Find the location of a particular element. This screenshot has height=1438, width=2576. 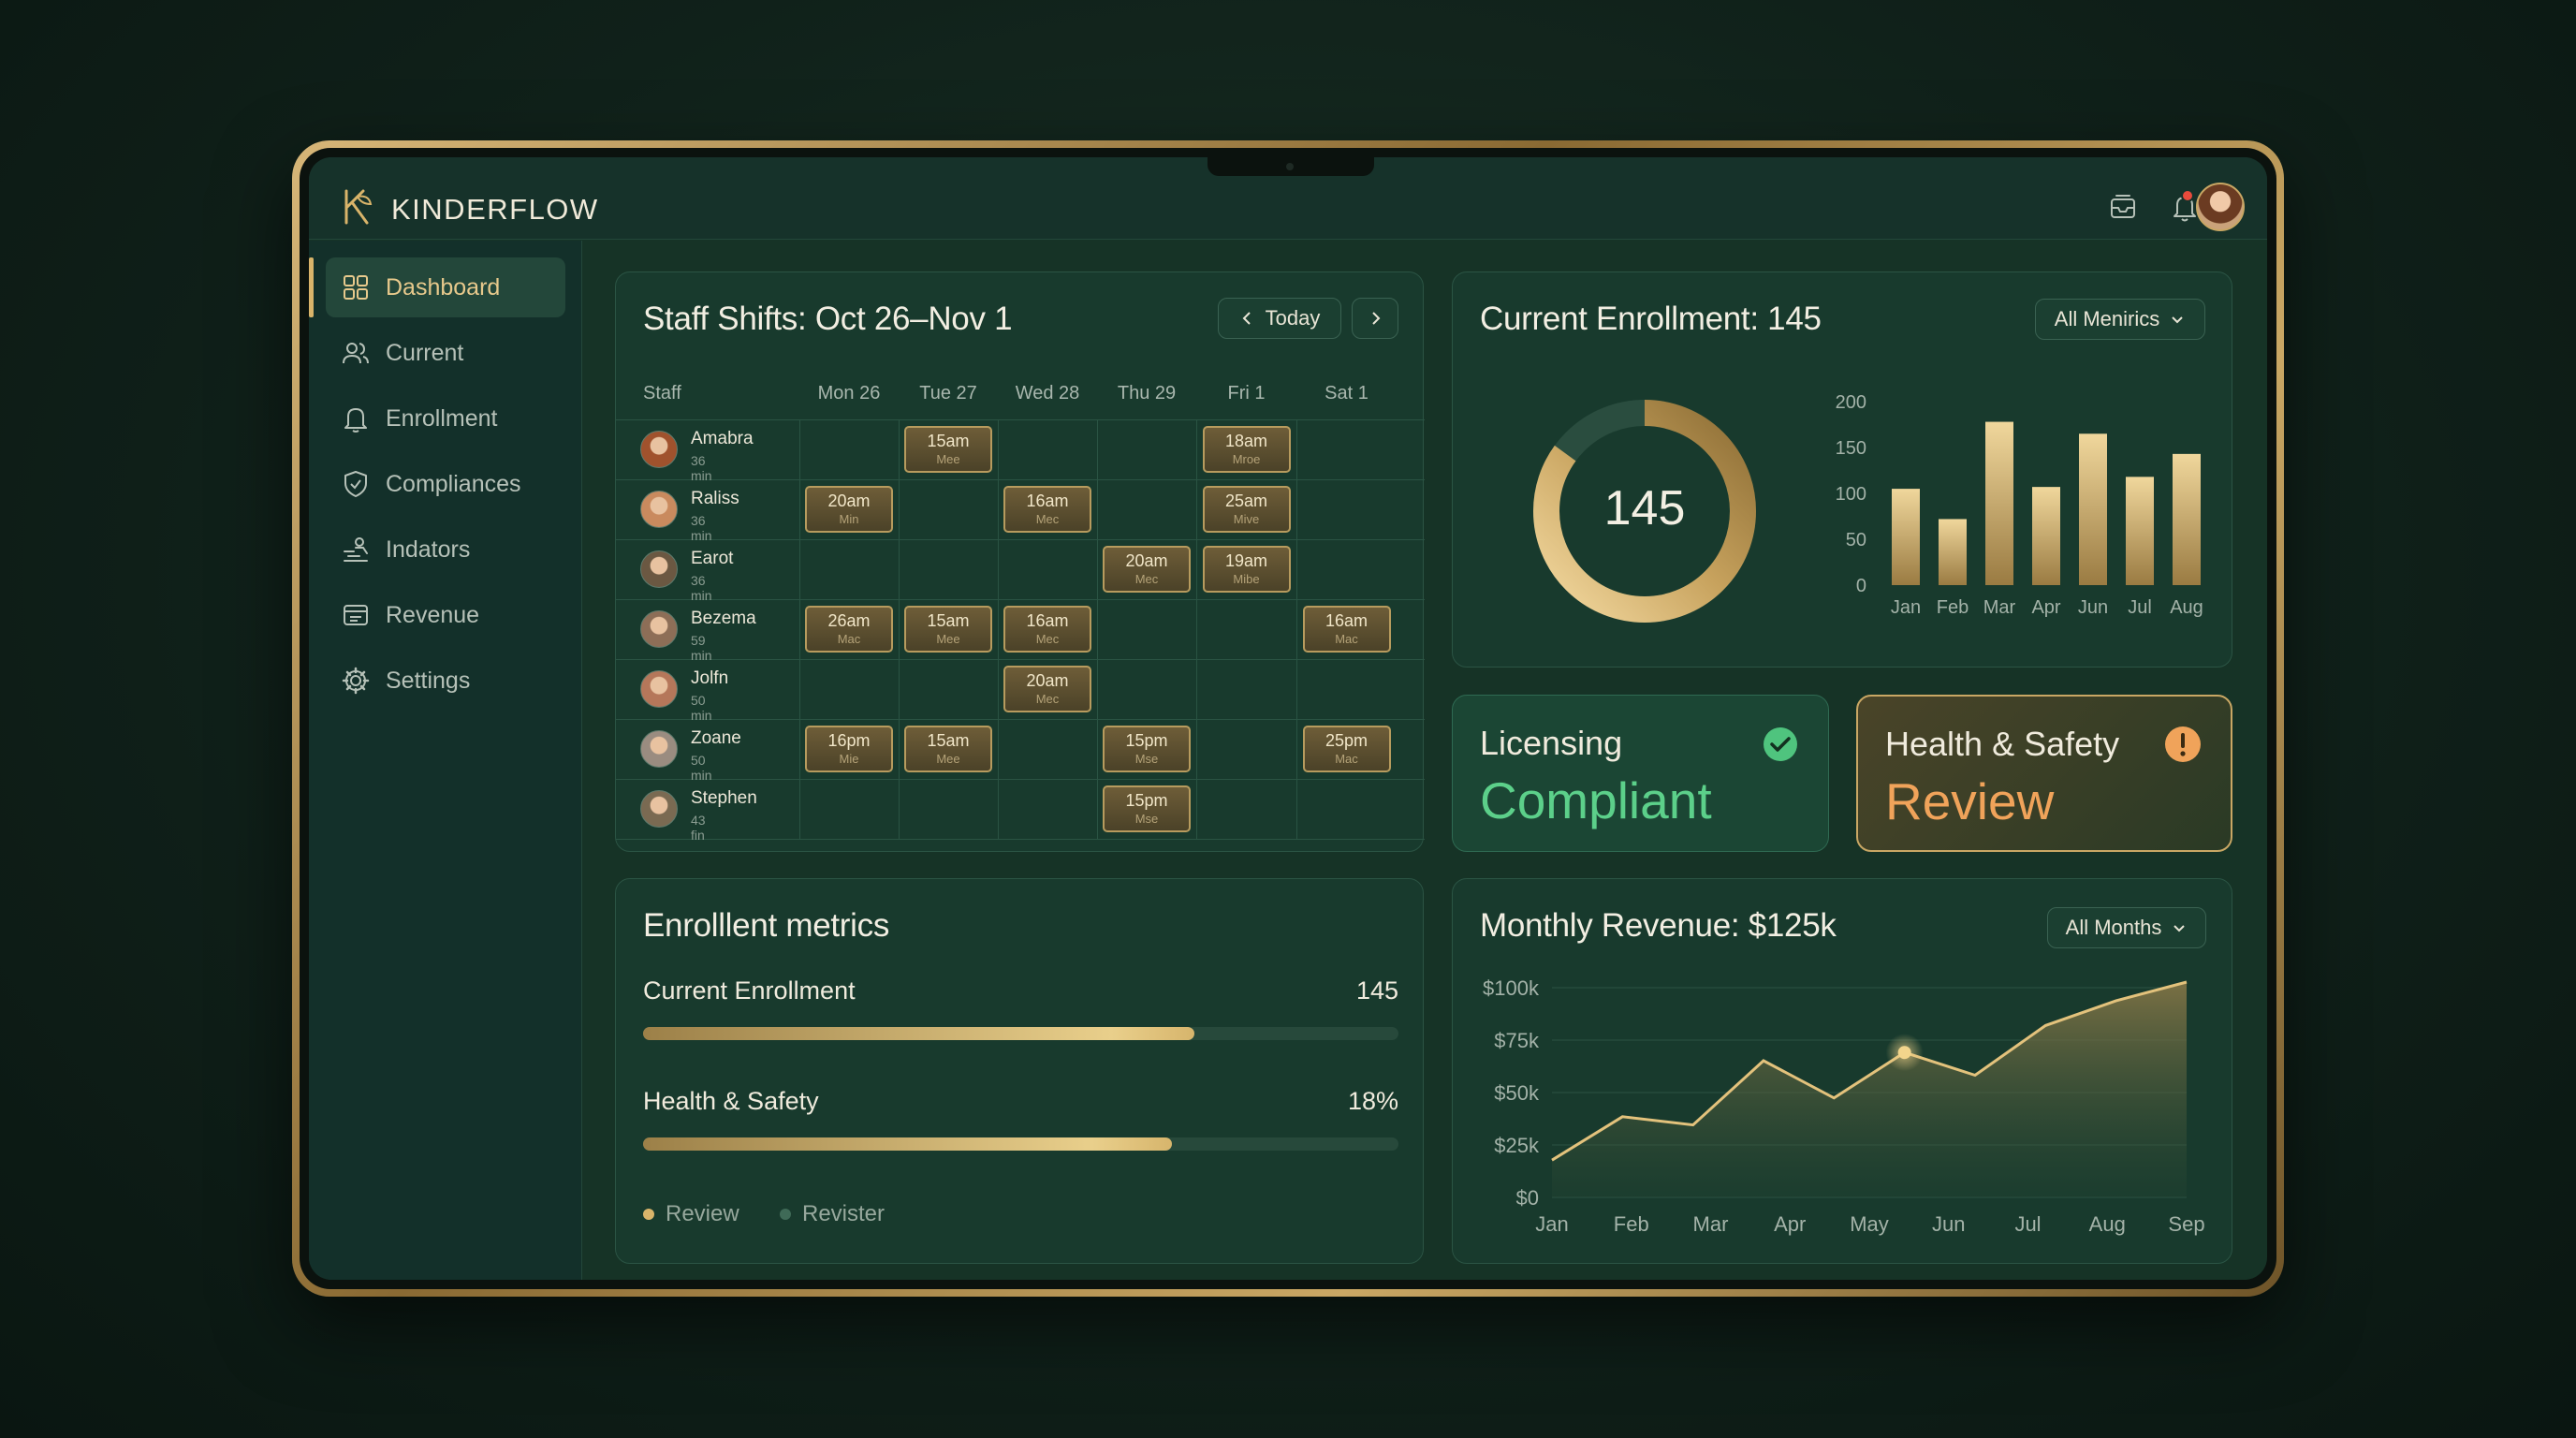

shift-time: 16pm is located at coordinates (849, 740).